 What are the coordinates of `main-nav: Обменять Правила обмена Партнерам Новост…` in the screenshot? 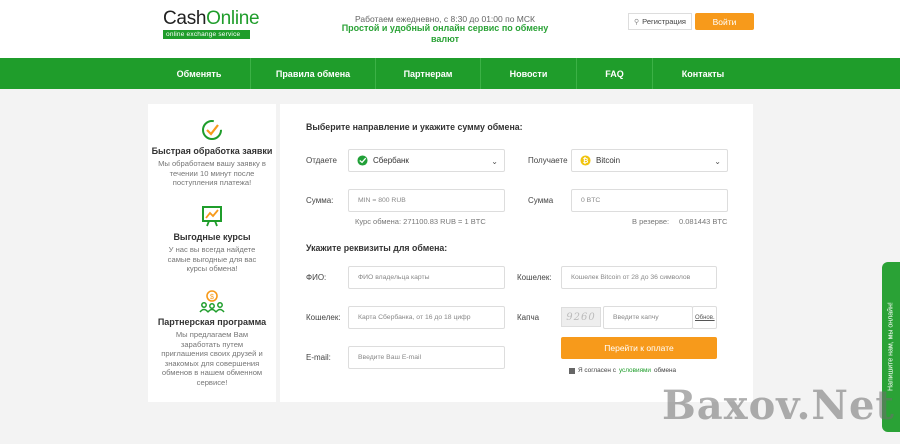 It's located at (450, 73).